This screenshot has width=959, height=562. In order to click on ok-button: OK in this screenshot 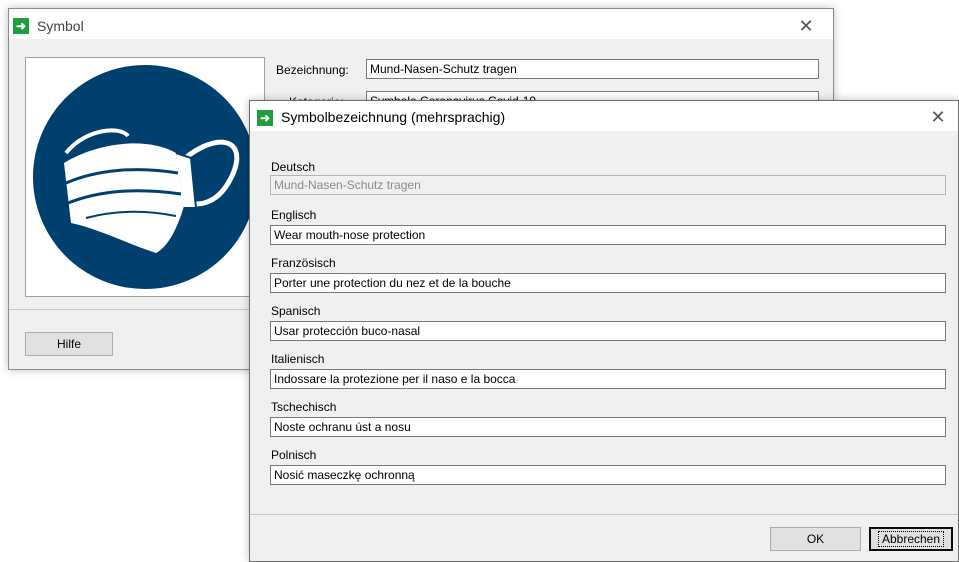, I will do `click(815, 539)`.